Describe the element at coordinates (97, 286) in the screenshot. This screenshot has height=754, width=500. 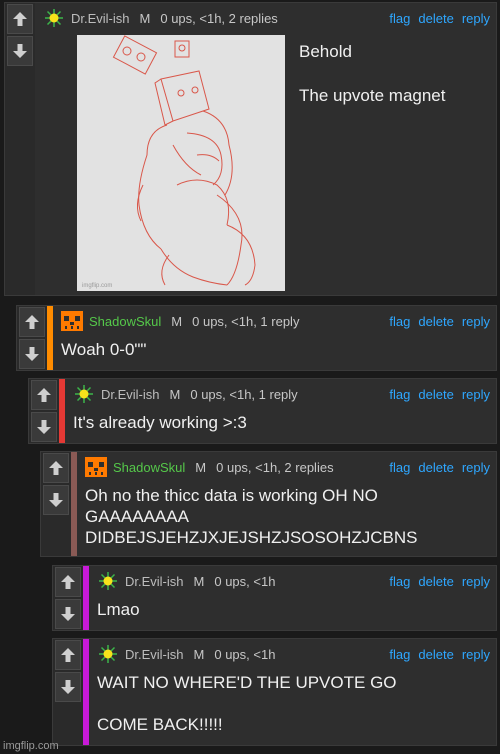
I see `image-caption: imgflip.com` at that location.